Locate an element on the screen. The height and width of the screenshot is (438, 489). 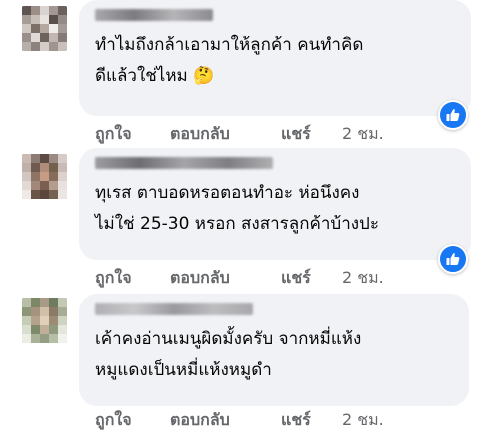
comment-text-line: ไม่ใช่ 25-30 หรอก สงสารลูกค้าบ้างปะ is located at coordinates (237, 224).